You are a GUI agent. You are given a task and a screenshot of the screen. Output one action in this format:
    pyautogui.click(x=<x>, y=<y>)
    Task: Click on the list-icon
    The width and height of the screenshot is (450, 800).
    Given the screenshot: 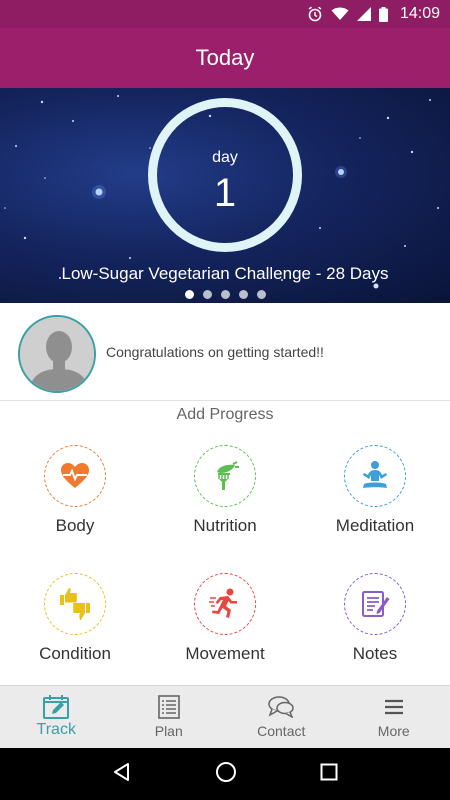 What is the action you would take?
    pyautogui.click(x=168, y=707)
    